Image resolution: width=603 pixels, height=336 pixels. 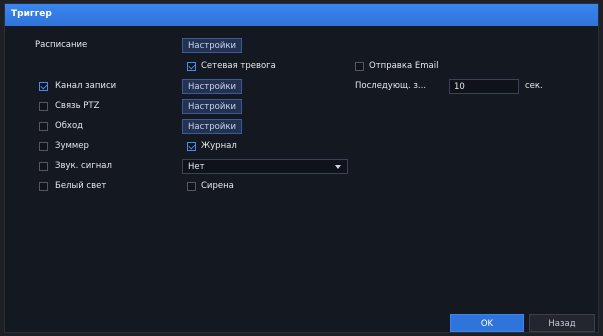 I want to click on sound-select: Нет, so click(x=265, y=166).